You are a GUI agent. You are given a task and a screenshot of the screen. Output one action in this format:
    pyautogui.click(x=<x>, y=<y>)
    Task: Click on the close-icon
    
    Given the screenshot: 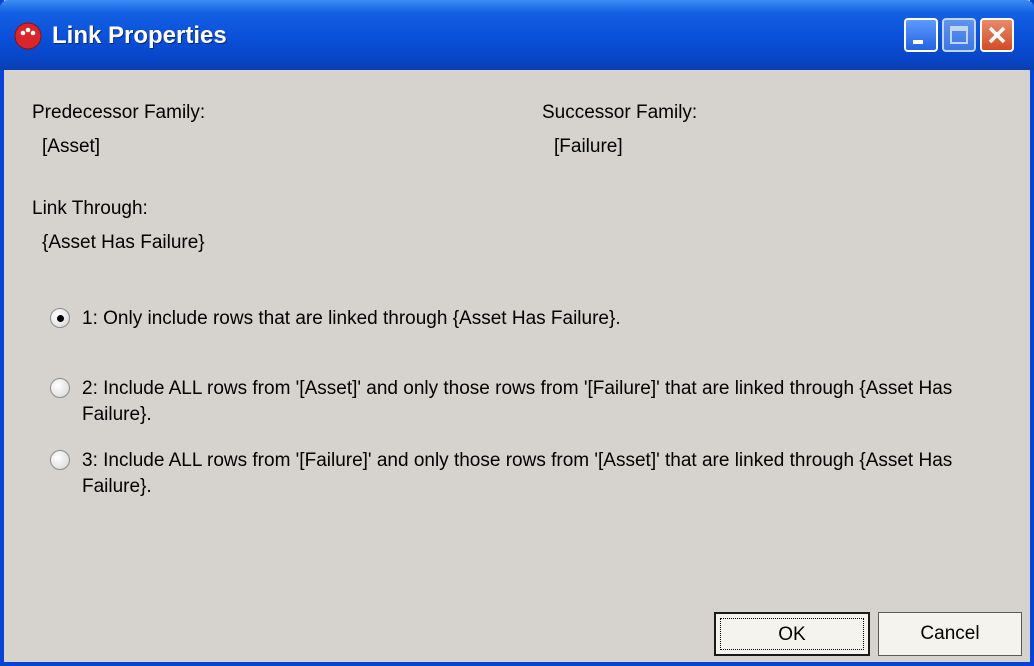 What is the action you would take?
    pyautogui.click(x=997, y=35)
    